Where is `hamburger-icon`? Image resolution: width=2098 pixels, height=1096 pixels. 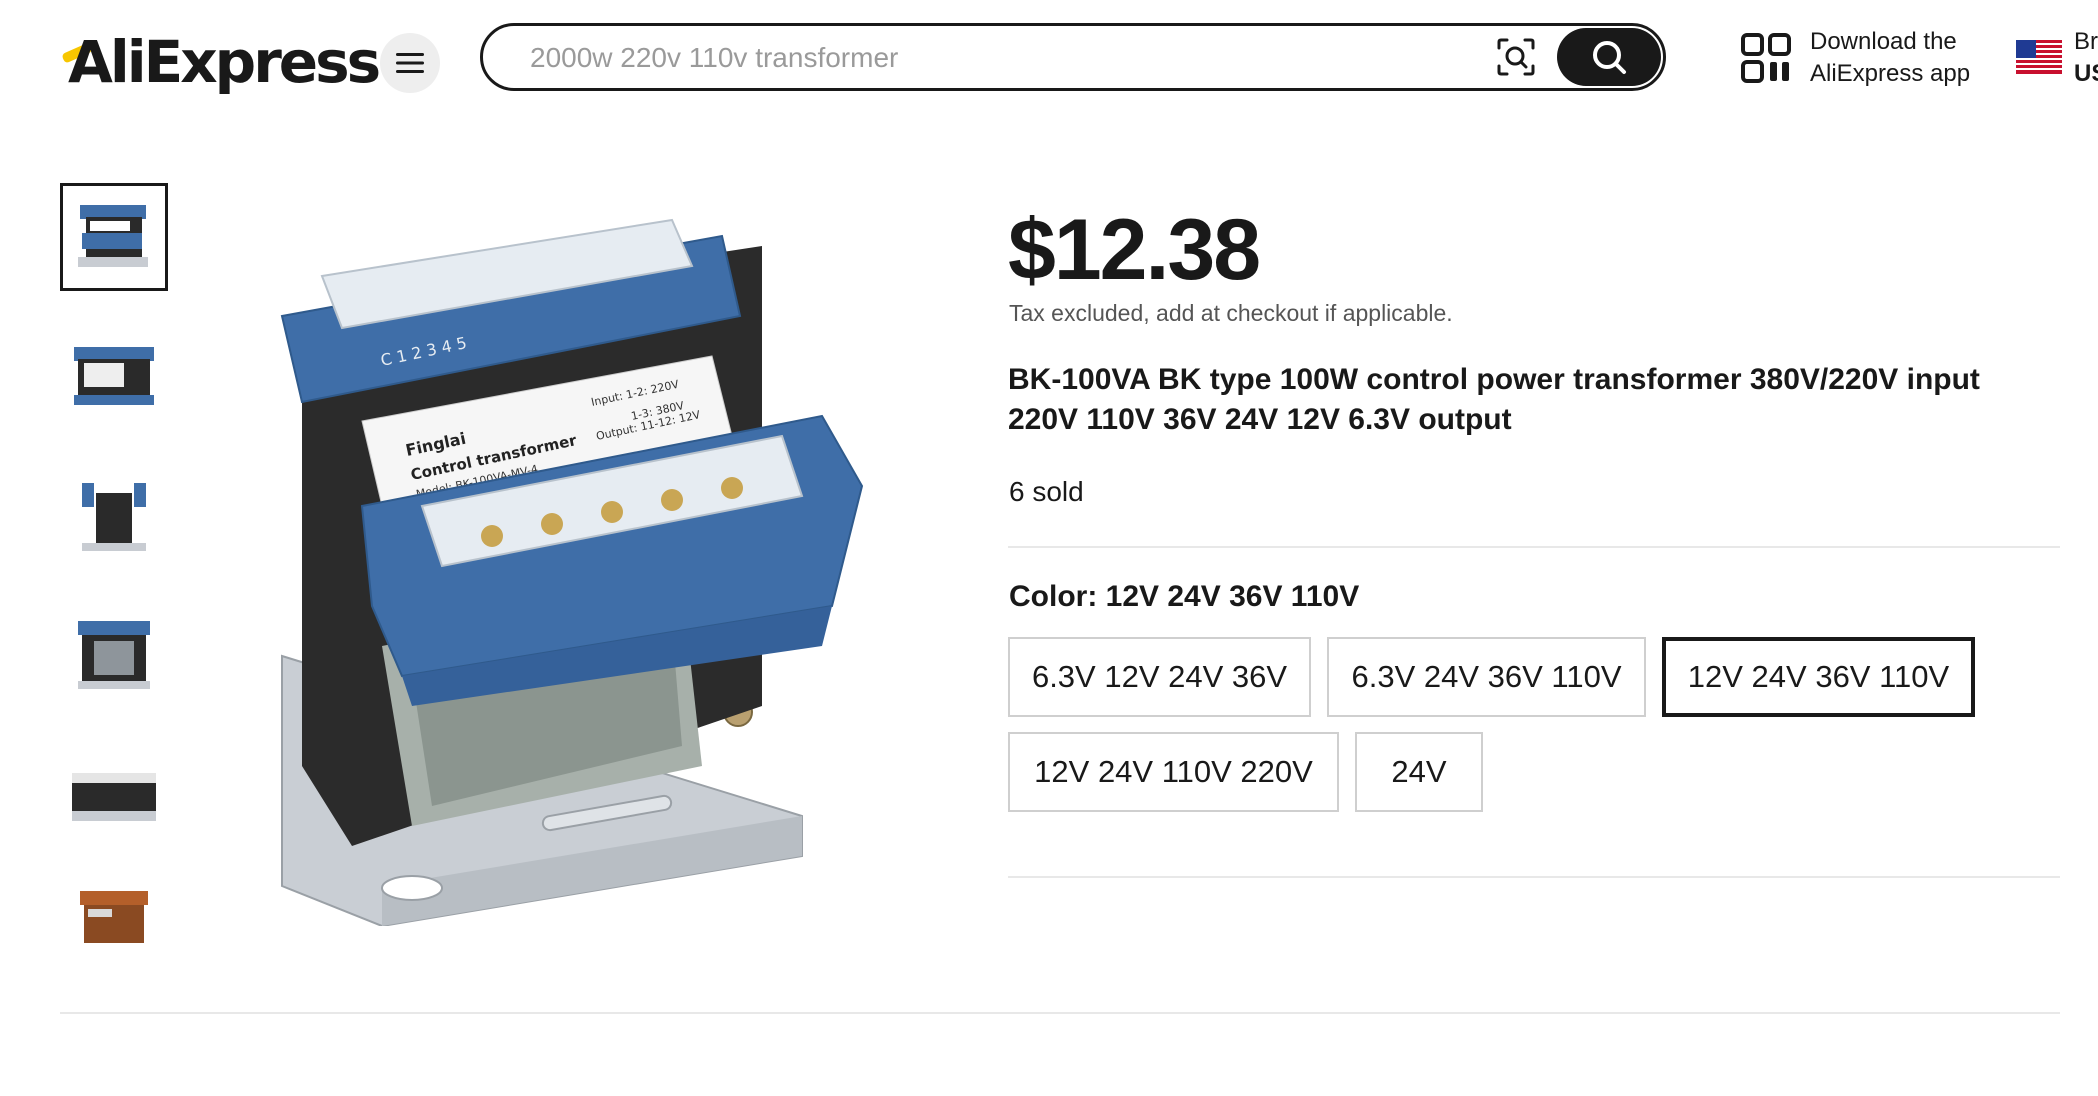
hamburger-icon is located at coordinates (410, 63).